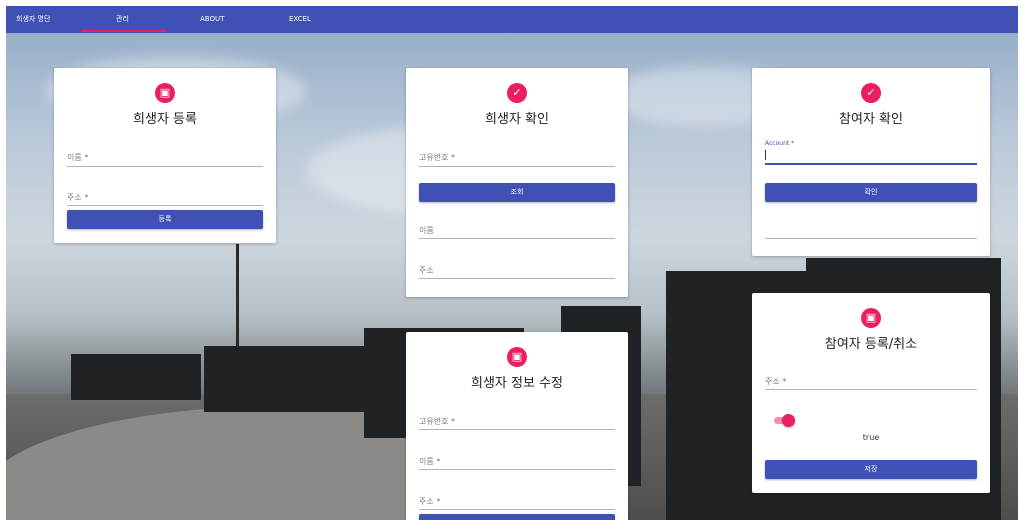  I want to click on name-readonly-label: 이름, so click(426, 230).